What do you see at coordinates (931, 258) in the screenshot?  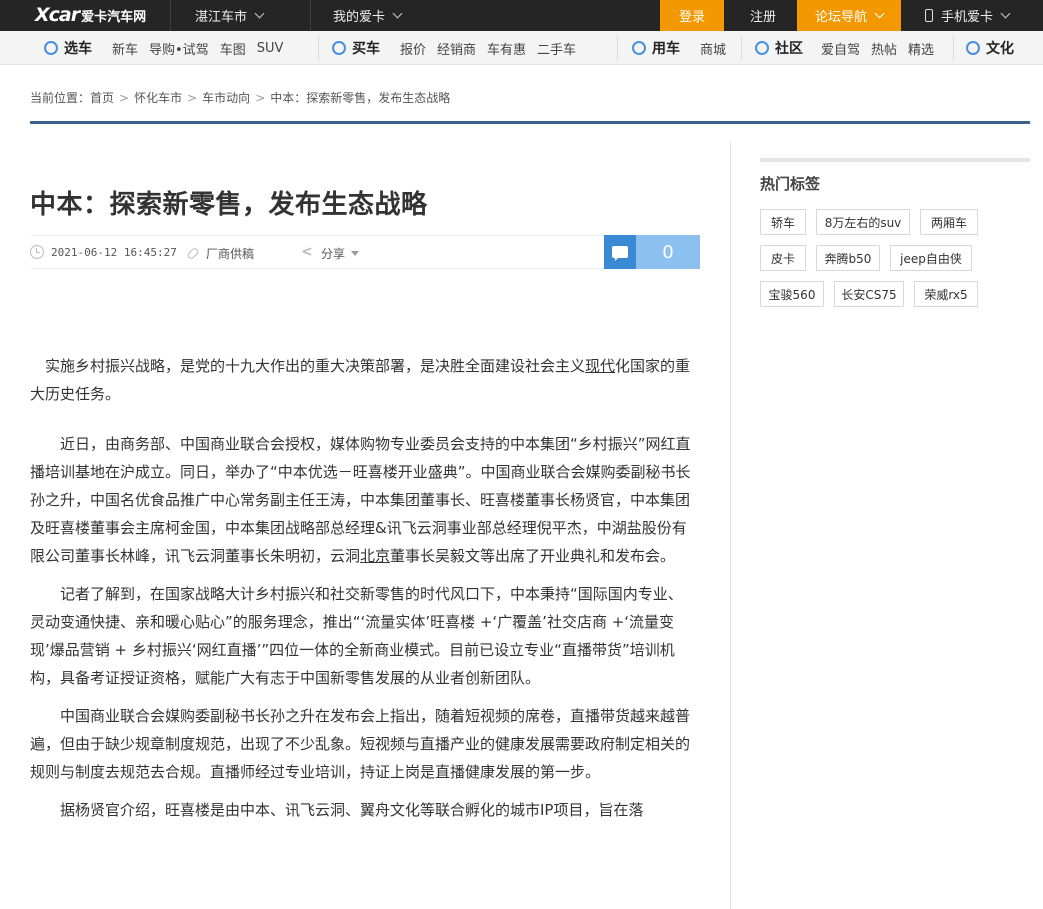 I see `hot-tag: jeep自由侠` at bounding box center [931, 258].